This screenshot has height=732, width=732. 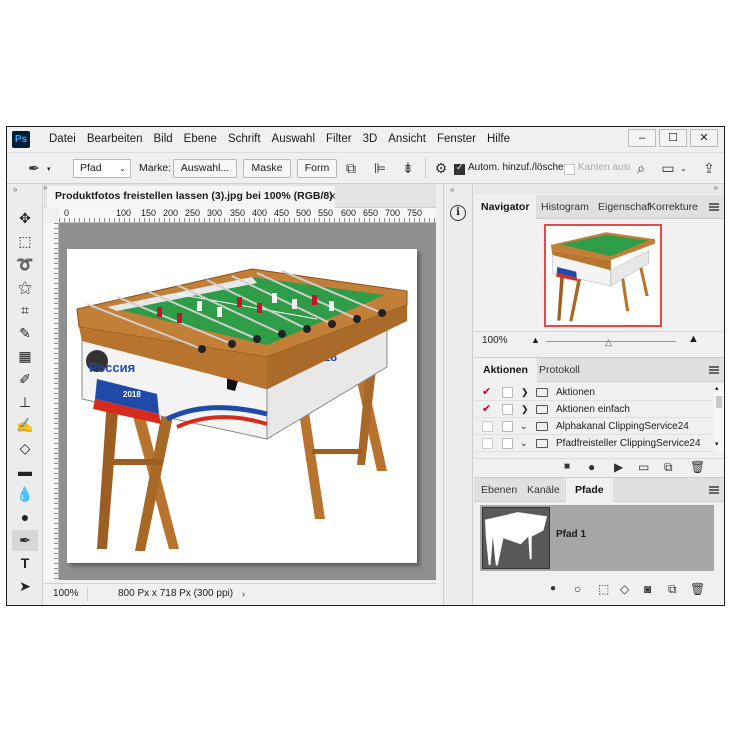 I want to click on form-button: Form, so click(x=317, y=168).